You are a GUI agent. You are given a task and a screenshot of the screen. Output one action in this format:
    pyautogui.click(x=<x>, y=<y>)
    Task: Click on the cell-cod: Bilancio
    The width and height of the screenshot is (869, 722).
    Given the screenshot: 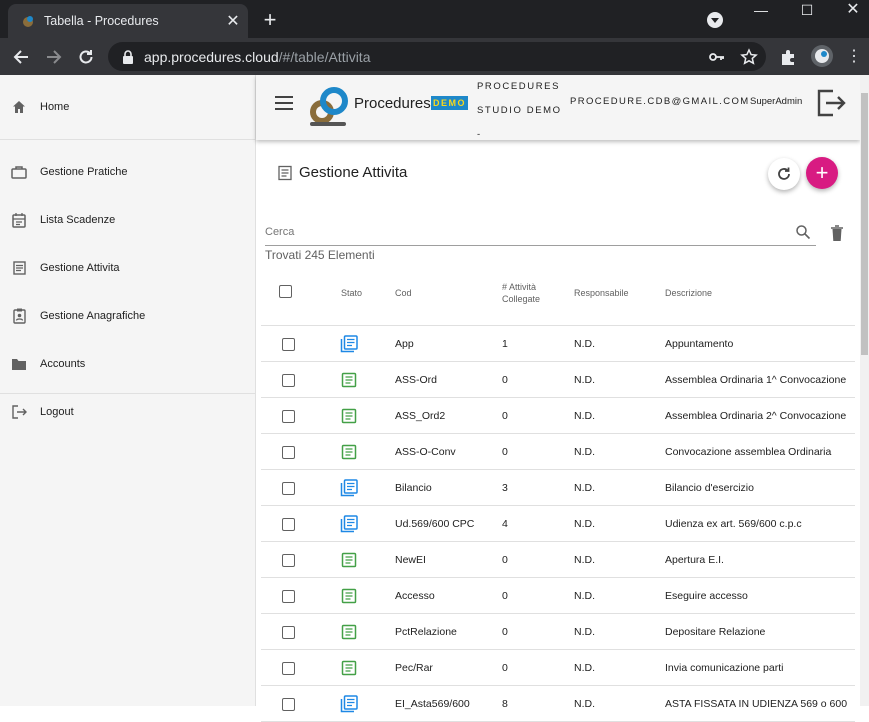 What is the action you would take?
    pyautogui.click(x=413, y=488)
    